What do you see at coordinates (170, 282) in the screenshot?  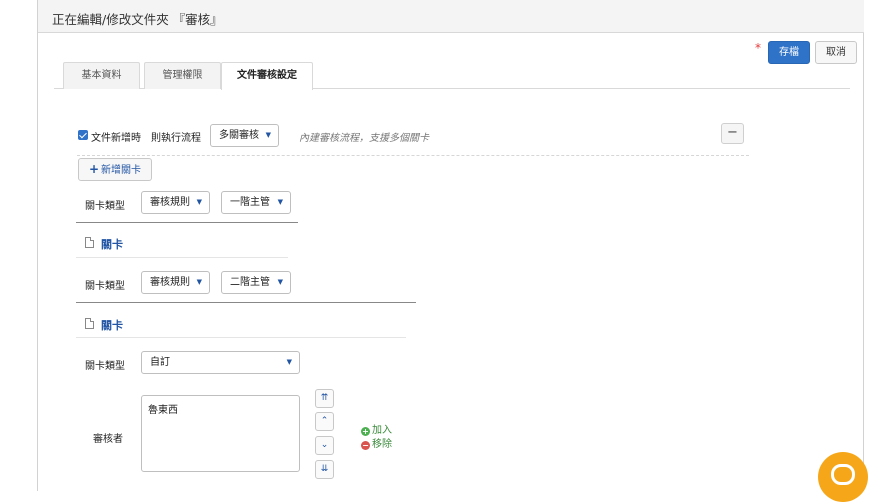 I see `stage-2-rule-value: 審核規則` at bounding box center [170, 282].